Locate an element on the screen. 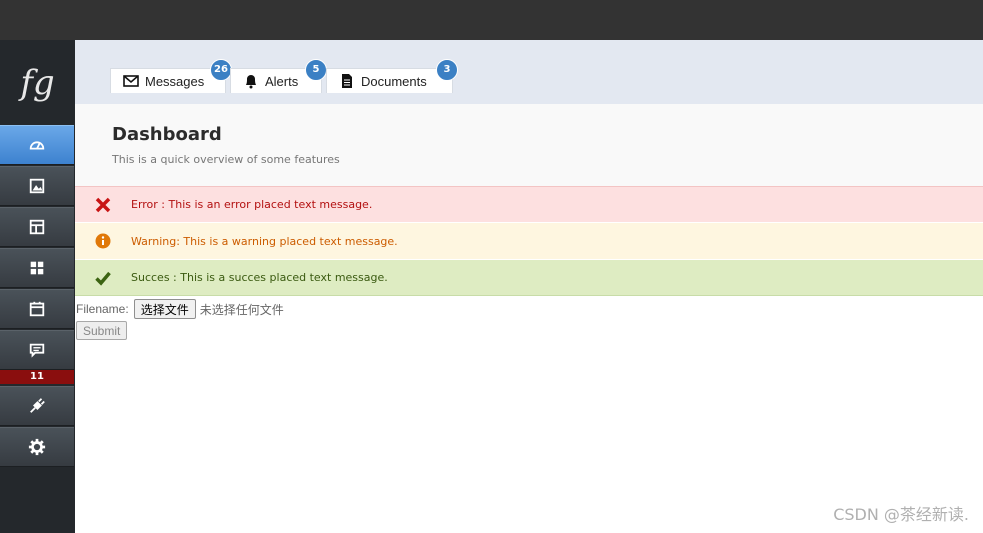 The width and height of the screenshot is (983, 533). choose-file-button: 选择文件 is located at coordinates (164, 309).